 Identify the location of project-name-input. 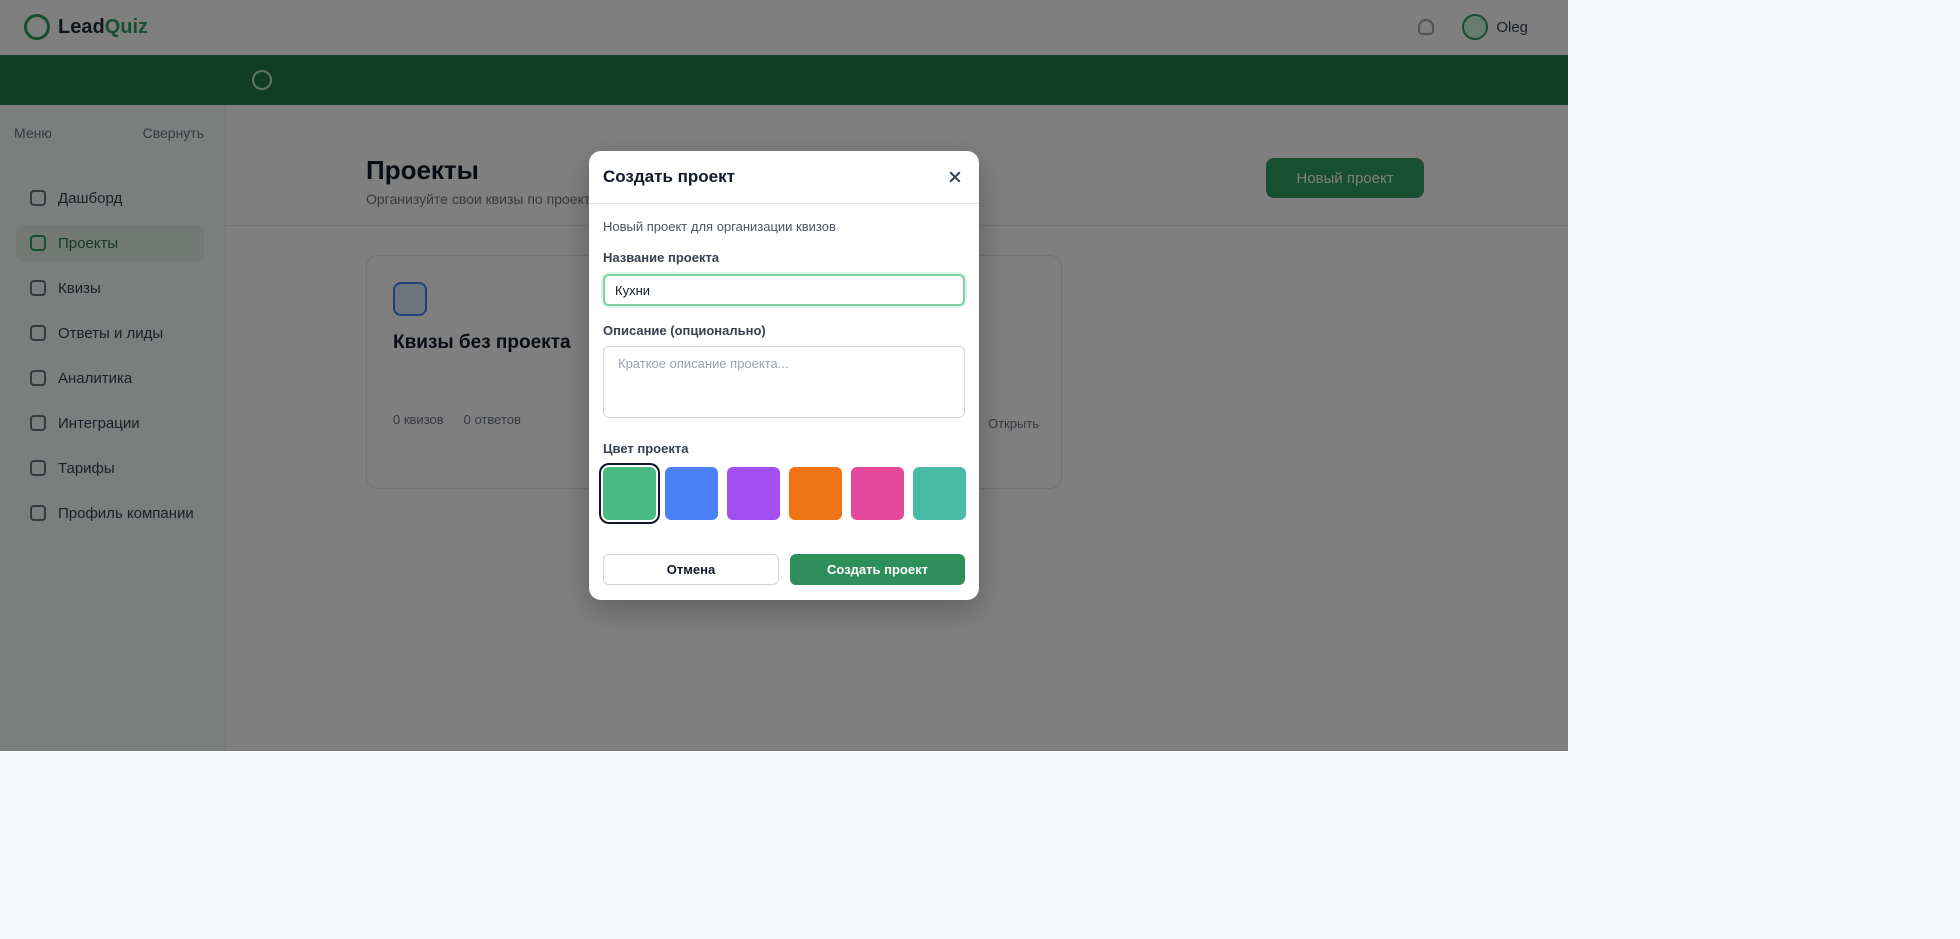
(784, 290).